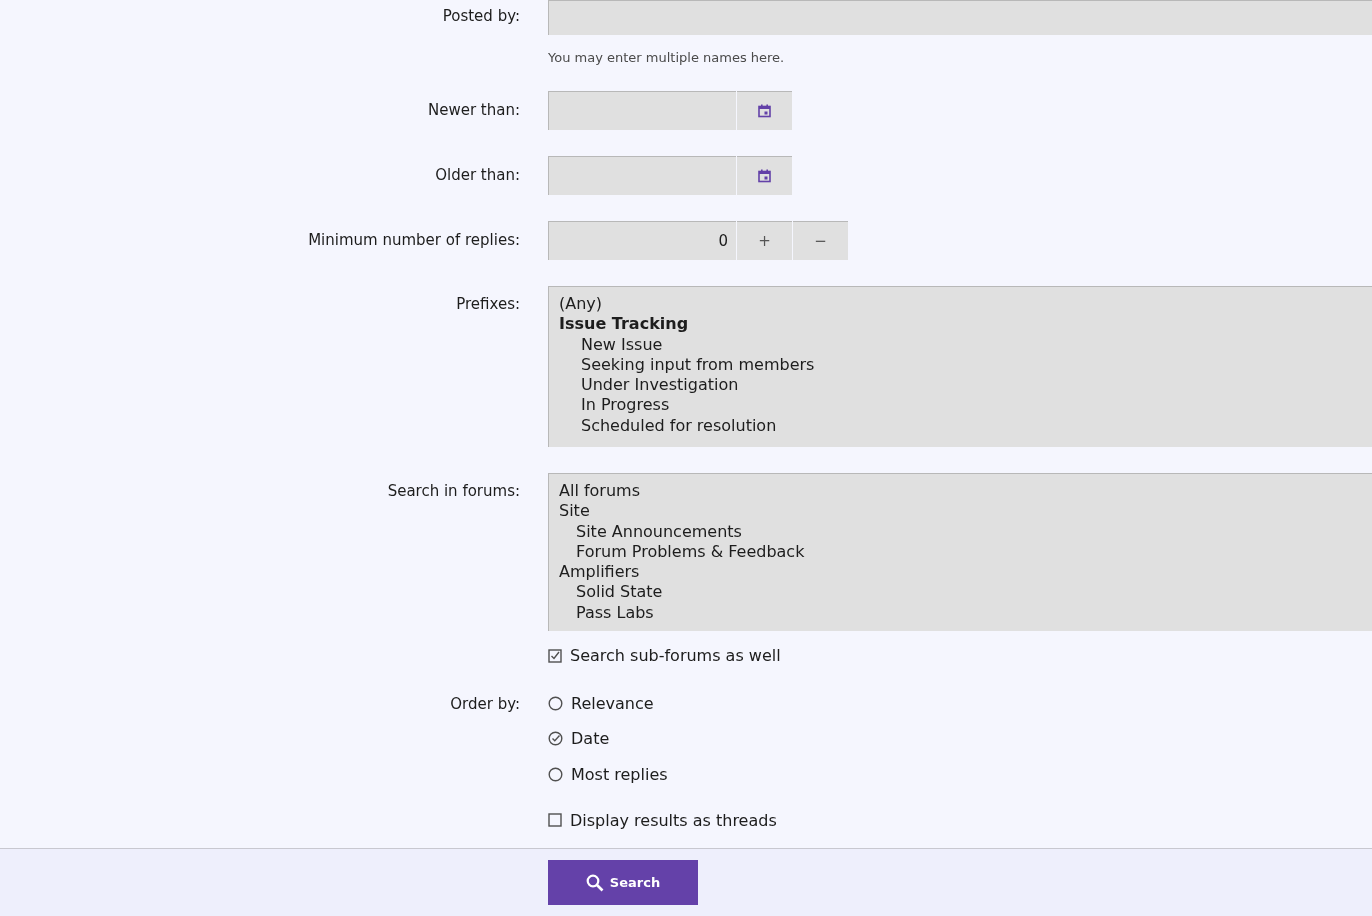  What do you see at coordinates (481, 16) in the screenshot?
I see `field-label: Posted by:` at bounding box center [481, 16].